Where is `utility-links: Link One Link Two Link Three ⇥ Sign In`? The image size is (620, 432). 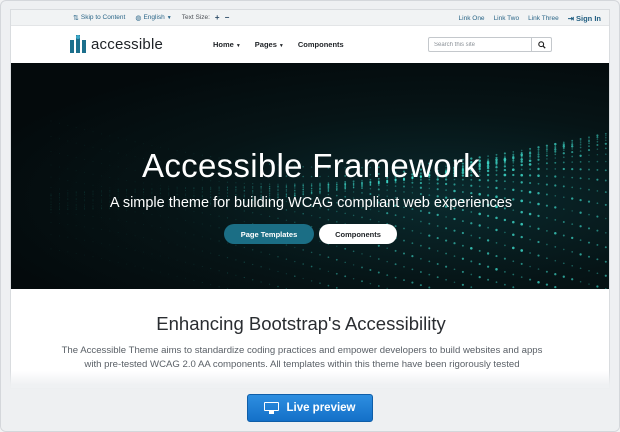
utility-links: Link One Link Two Link Three ⇥ Sign In is located at coordinates (530, 18).